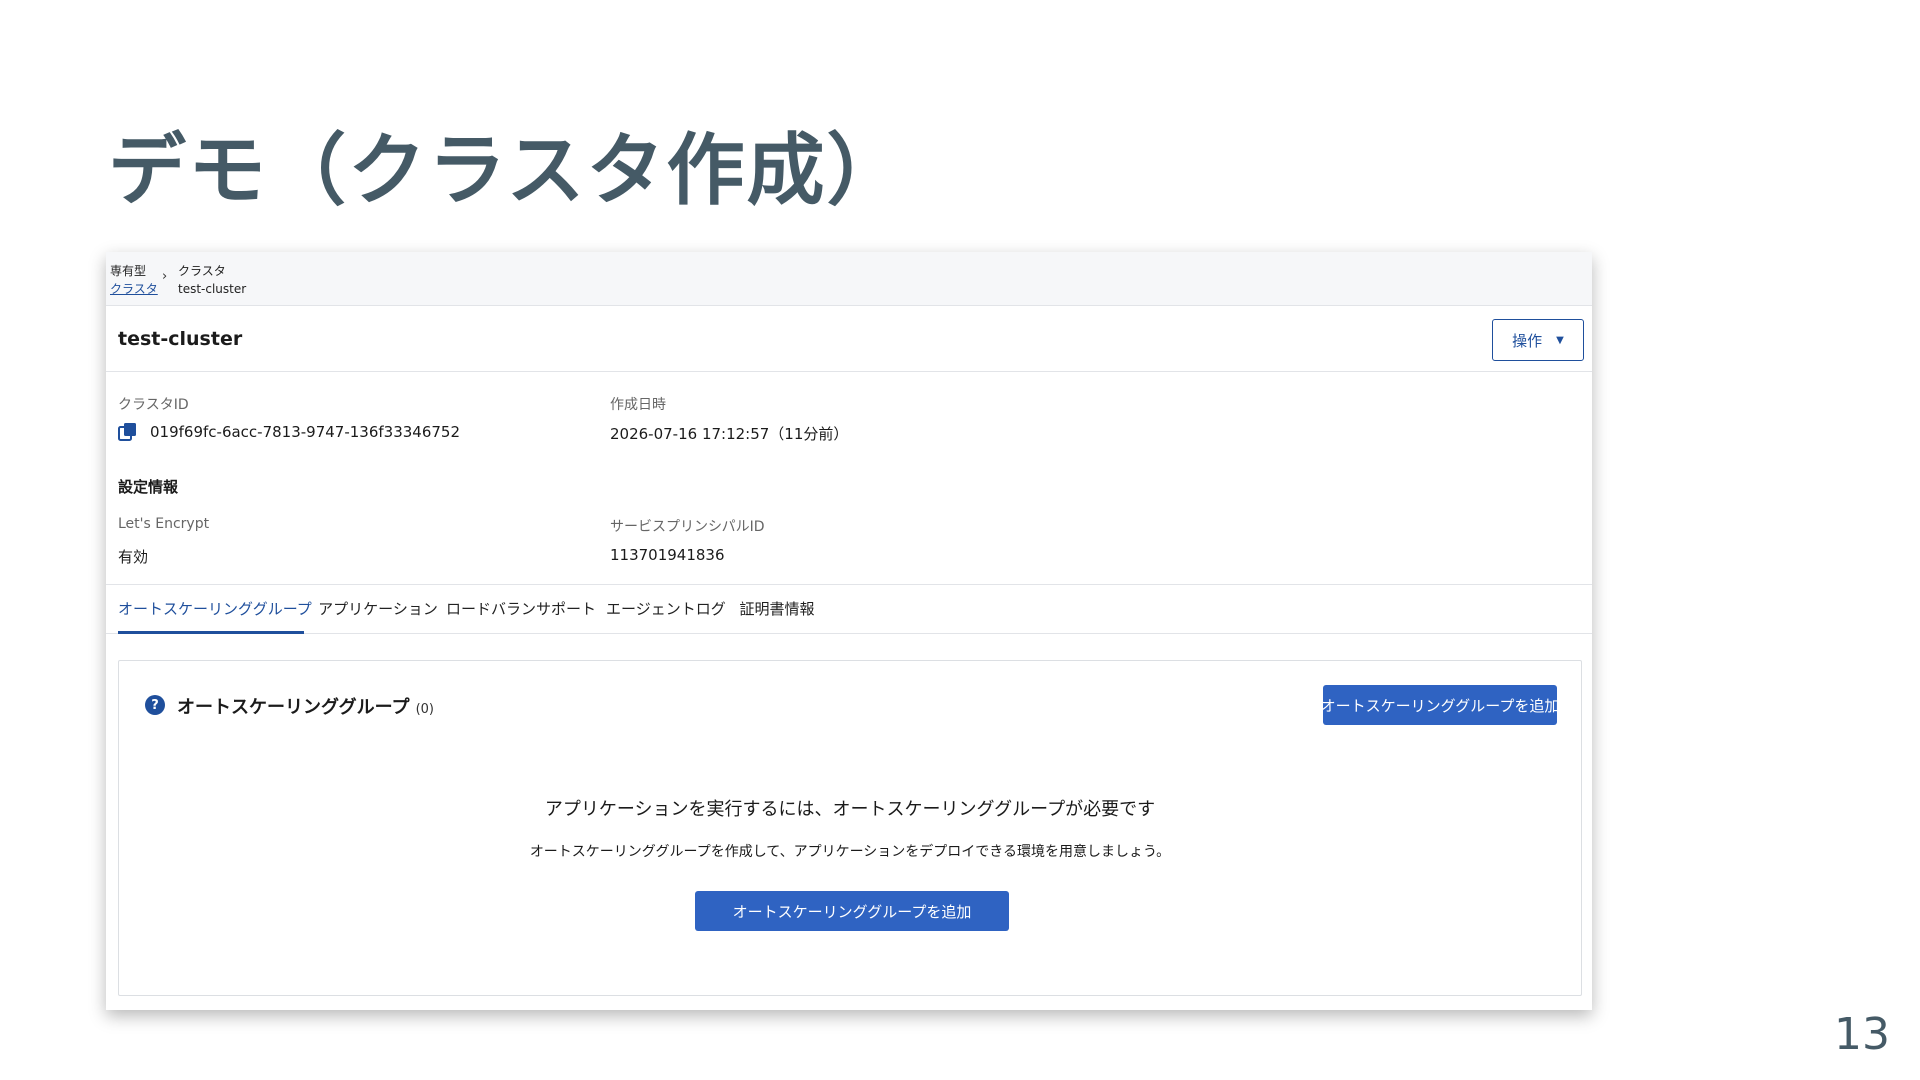 The width and height of the screenshot is (1920, 1080). Describe the element at coordinates (729, 434) in the screenshot. I see `created-at-value: 2026-07-16 17:12:57（11分前）` at that location.